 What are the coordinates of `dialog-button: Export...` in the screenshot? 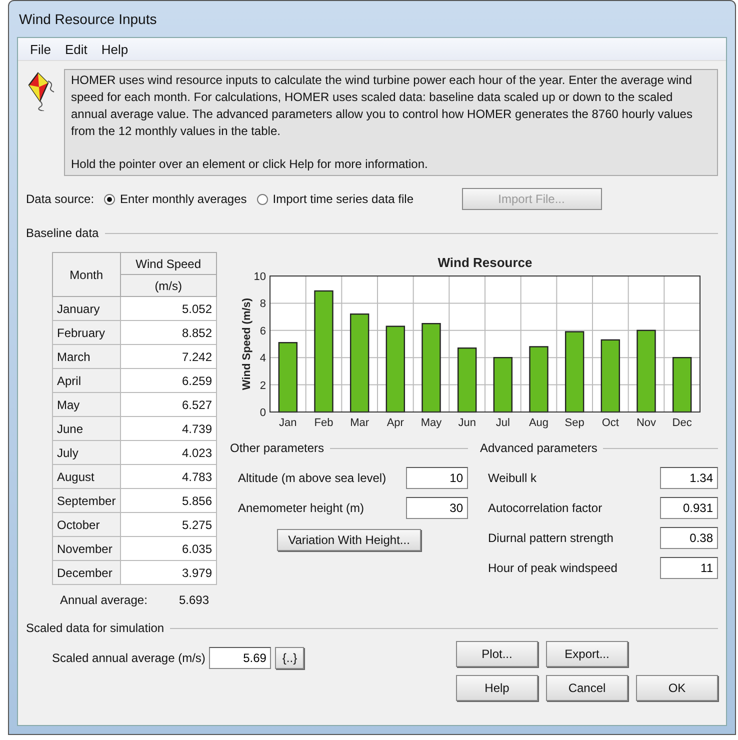 It's located at (587, 654).